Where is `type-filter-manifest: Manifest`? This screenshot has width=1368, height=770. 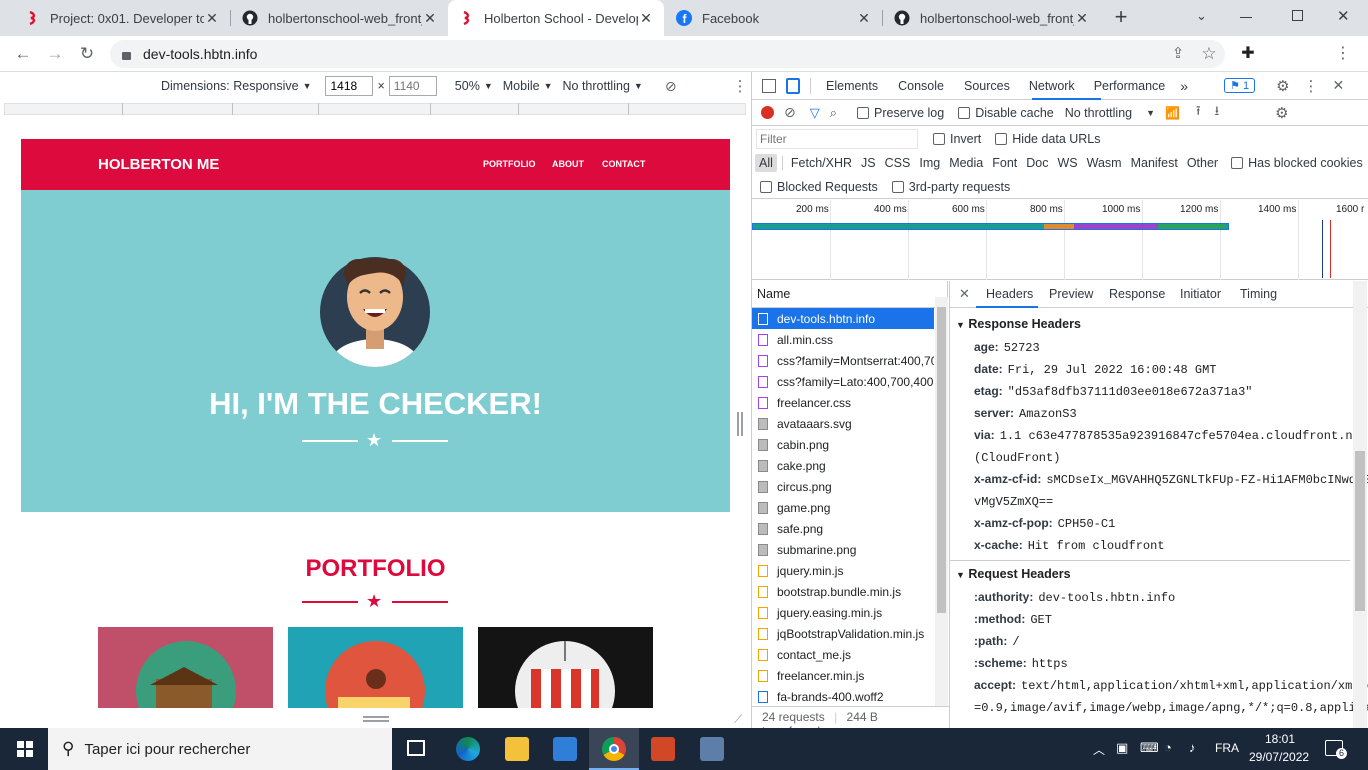 type-filter-manifest: Manifest is located at coordinates (1154, 163).